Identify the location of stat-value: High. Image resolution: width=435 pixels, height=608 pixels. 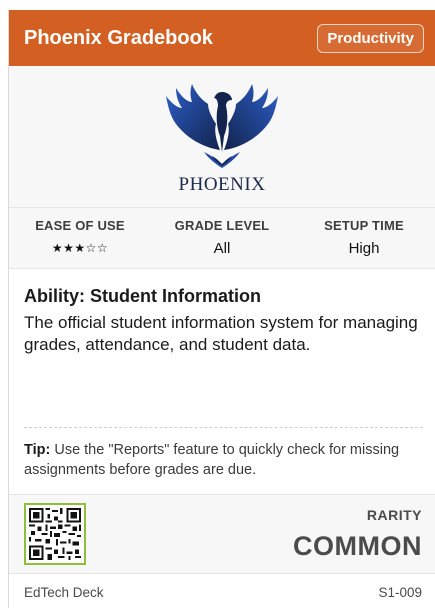
(364, 248).